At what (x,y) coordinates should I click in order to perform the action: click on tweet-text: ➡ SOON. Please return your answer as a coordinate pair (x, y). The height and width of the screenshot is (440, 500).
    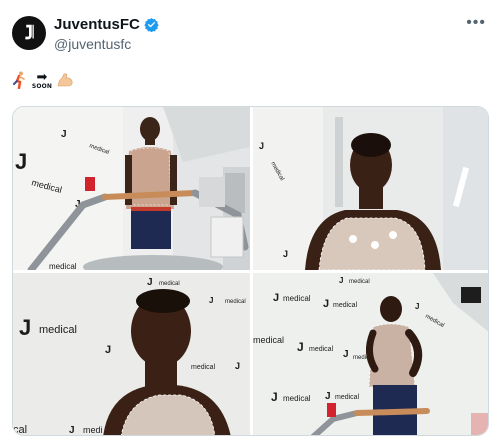
    Looking at the image, I should click on (43, 80).